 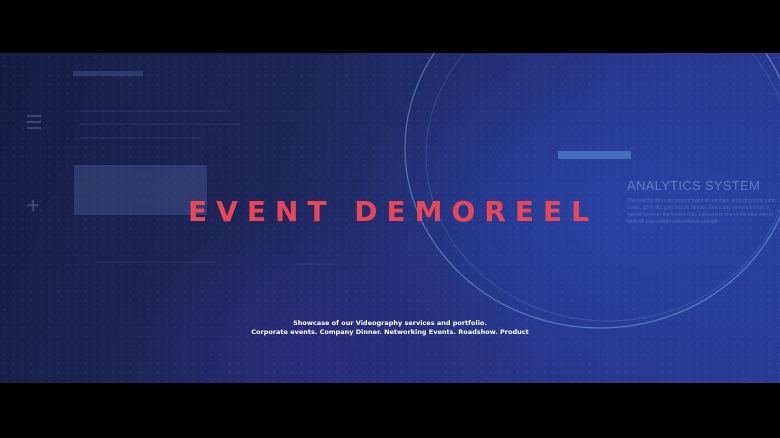 I want to click on letterbox-bottom, so click(x=390, y=410).